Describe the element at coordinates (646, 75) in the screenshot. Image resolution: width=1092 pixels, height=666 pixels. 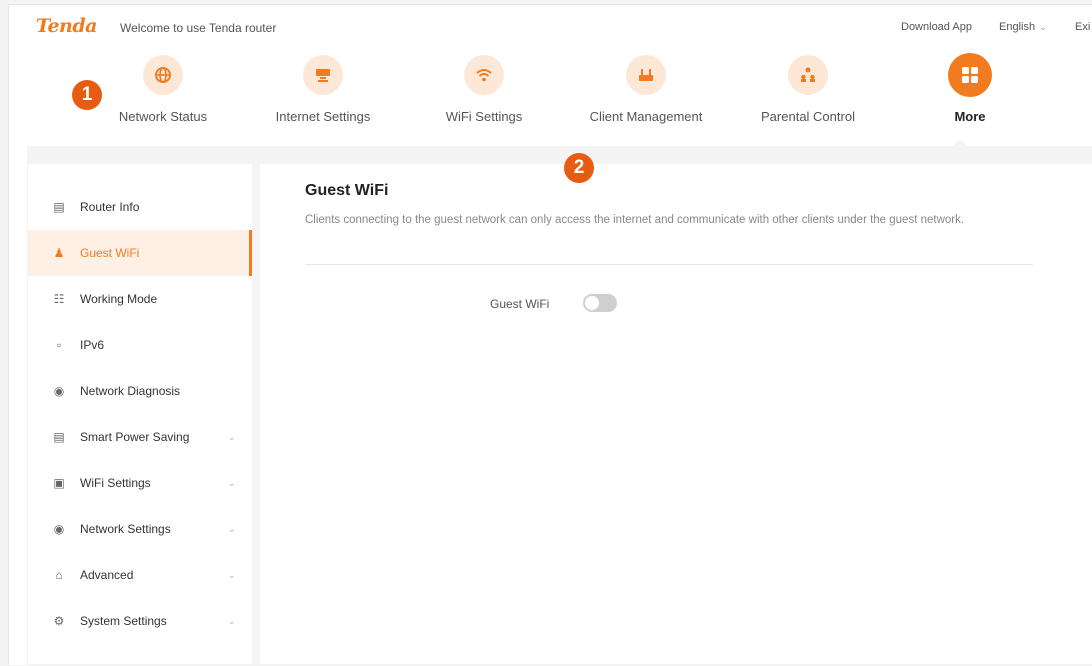
I see `router-icon` at that location.